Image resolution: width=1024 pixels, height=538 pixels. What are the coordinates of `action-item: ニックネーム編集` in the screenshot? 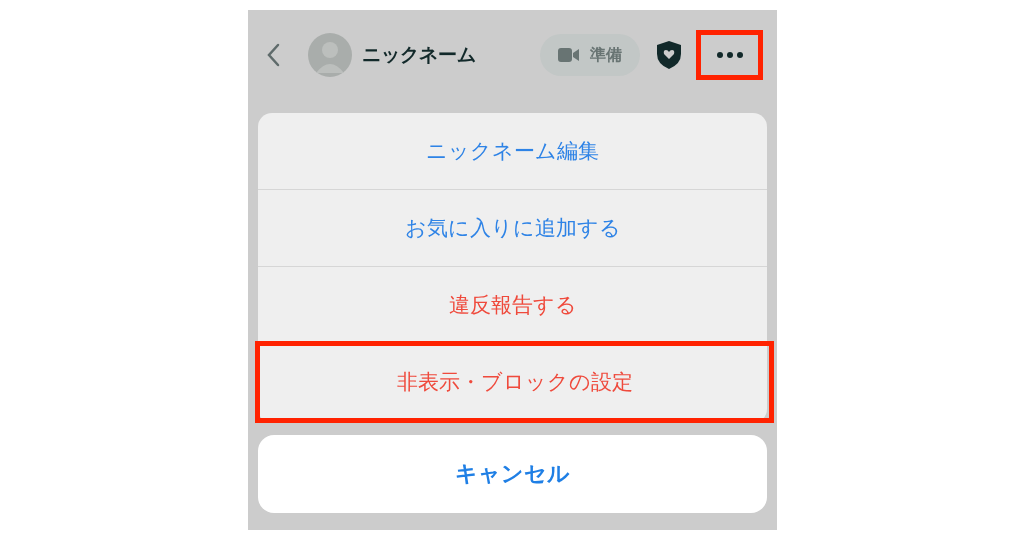 It's located at (512, 151).